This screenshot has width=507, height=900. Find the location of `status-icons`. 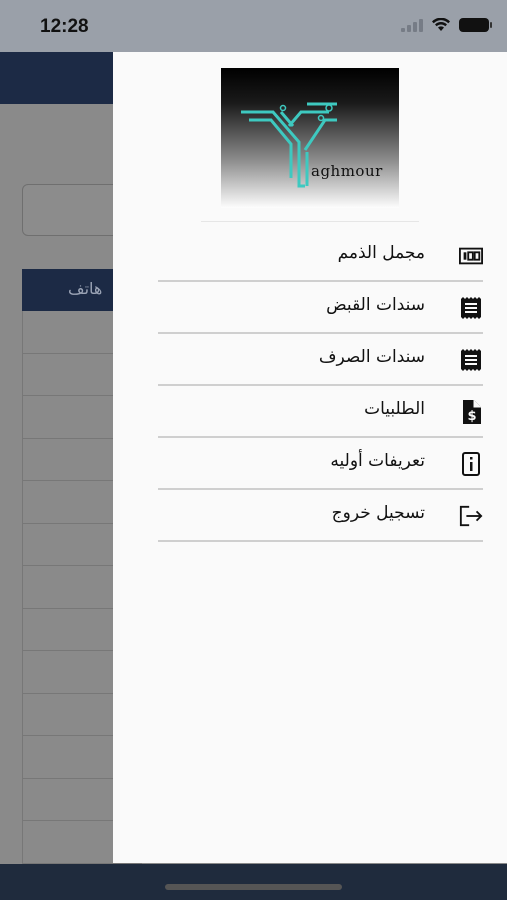

status-icons is located at coordinates (446, 25).